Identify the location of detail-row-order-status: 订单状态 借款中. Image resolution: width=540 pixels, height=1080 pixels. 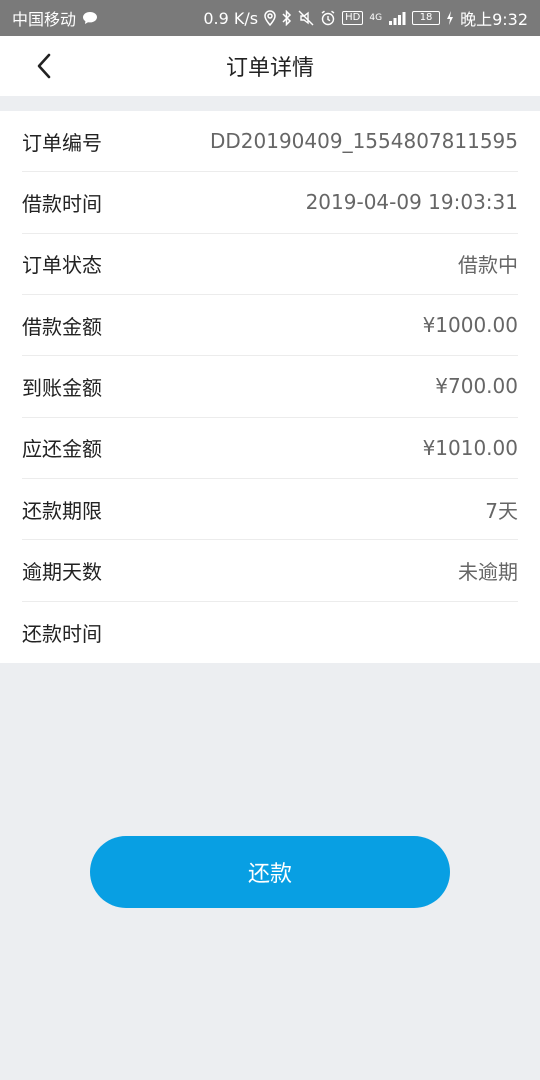
(270, 264).